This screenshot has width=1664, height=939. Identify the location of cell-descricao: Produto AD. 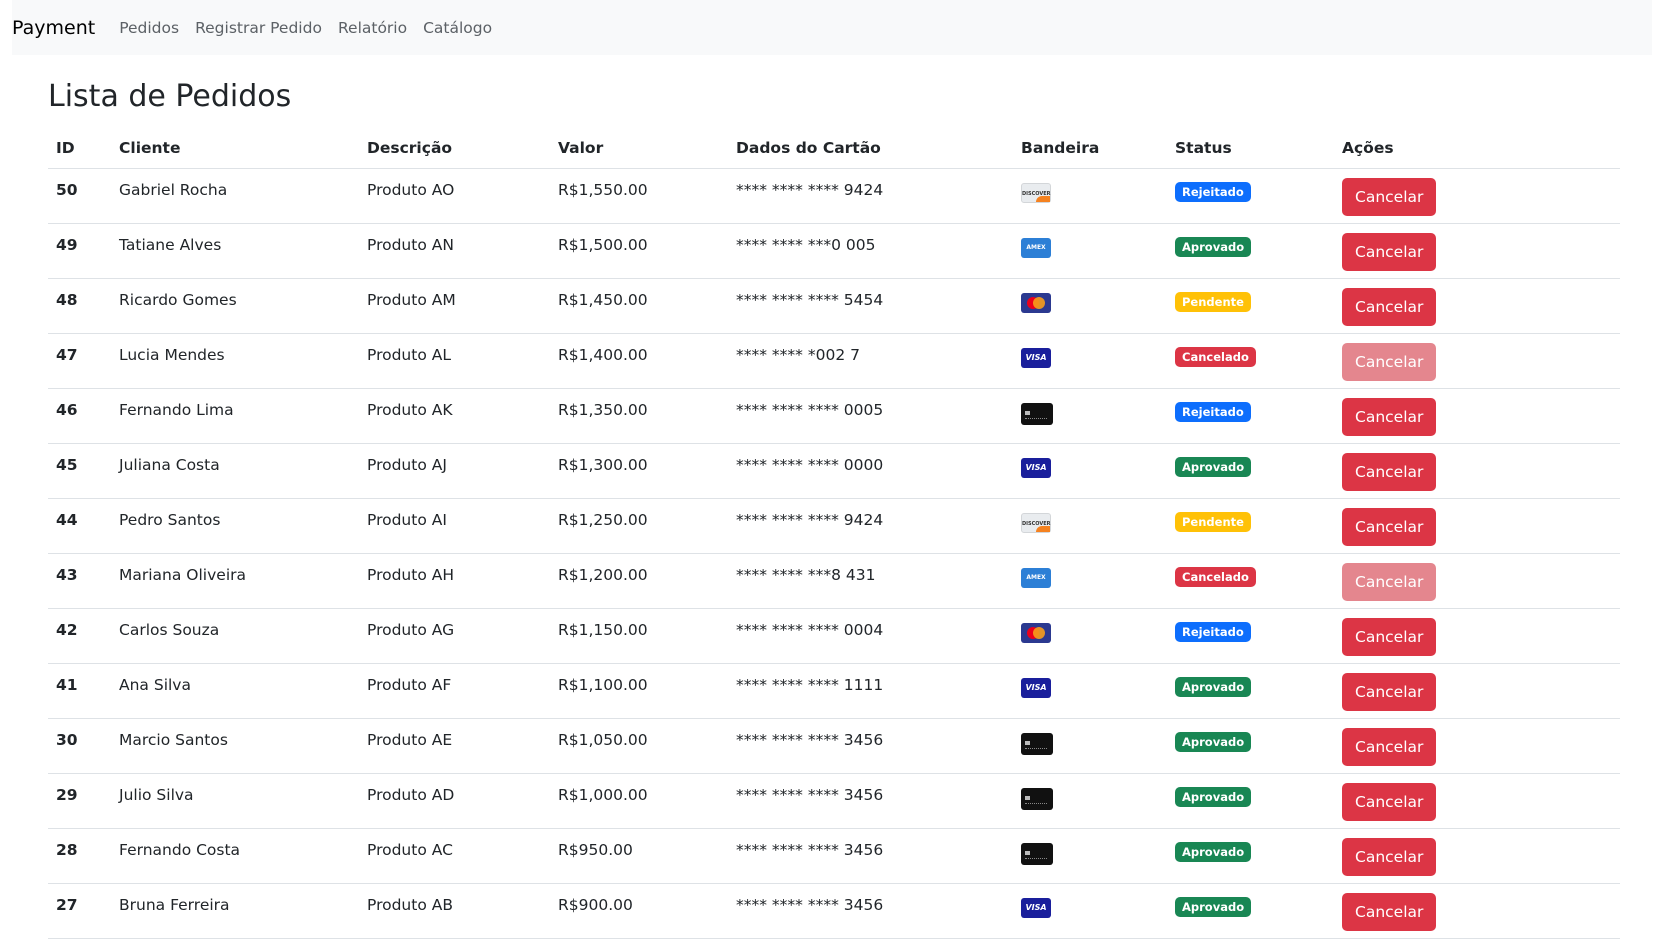
(454, 801).